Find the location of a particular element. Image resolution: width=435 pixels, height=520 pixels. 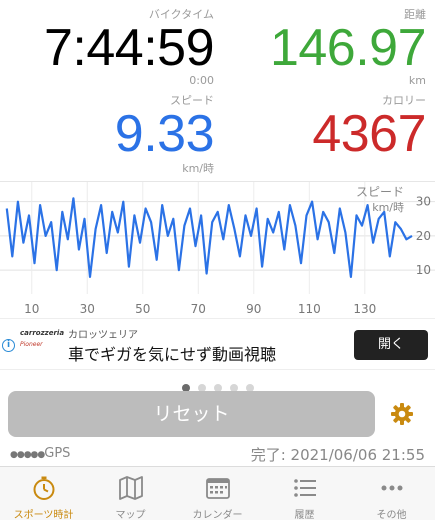

speed-value: 9.33 is located at coordinates (164, 134).